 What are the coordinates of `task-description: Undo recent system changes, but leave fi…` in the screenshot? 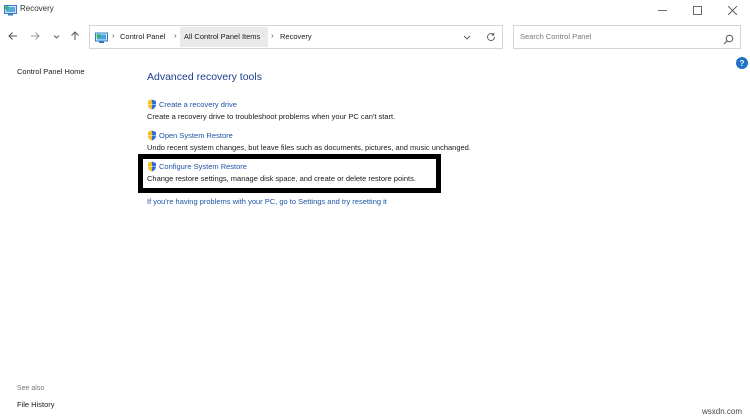 It's located at (309, 147).